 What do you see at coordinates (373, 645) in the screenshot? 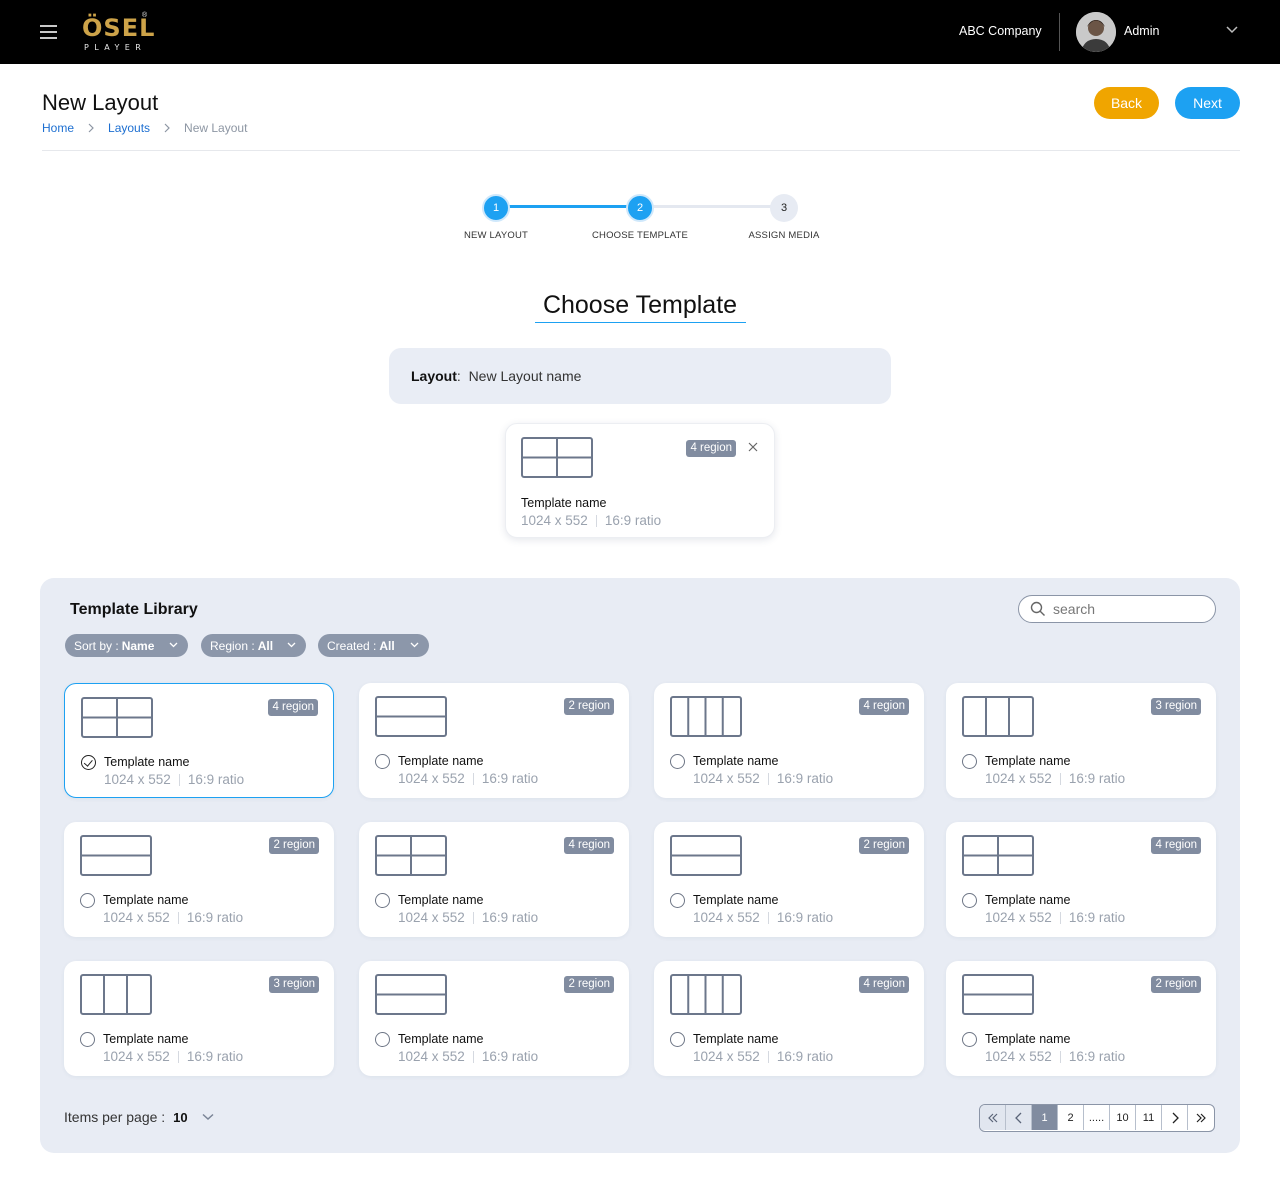
I see `created-filter: Created : All` at bounding box center [373, 645].